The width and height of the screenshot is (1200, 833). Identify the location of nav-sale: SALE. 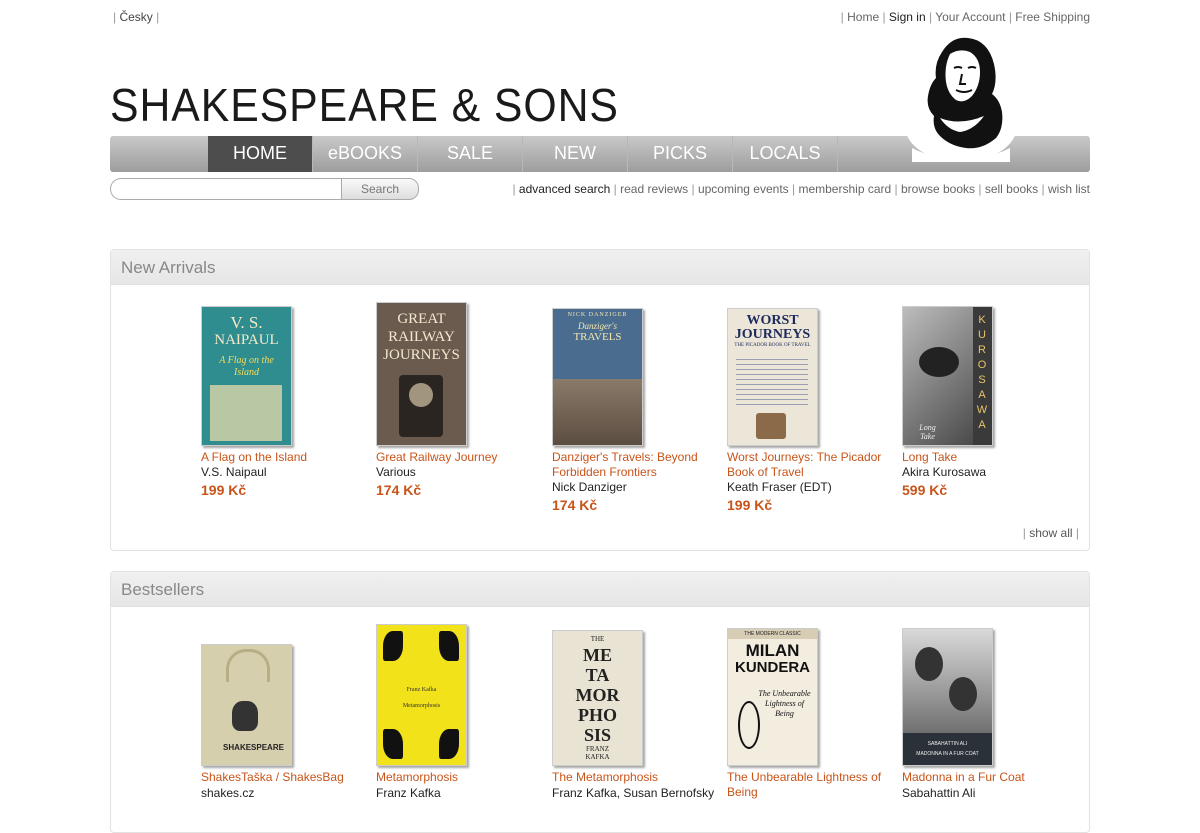
(470, 154).